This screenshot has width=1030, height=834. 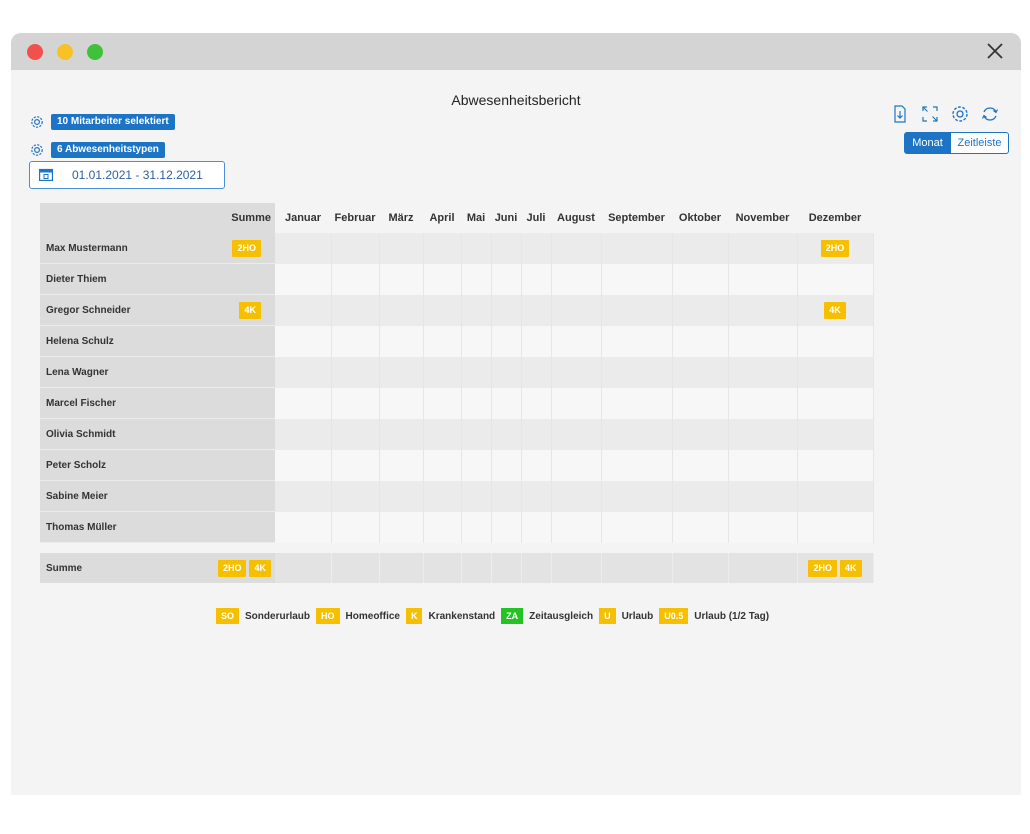 What do you see at coordinates (979, 143) in the screenshot?
I see `view-timeline-button: Zeitleiste` at bounding box center [979, 143].